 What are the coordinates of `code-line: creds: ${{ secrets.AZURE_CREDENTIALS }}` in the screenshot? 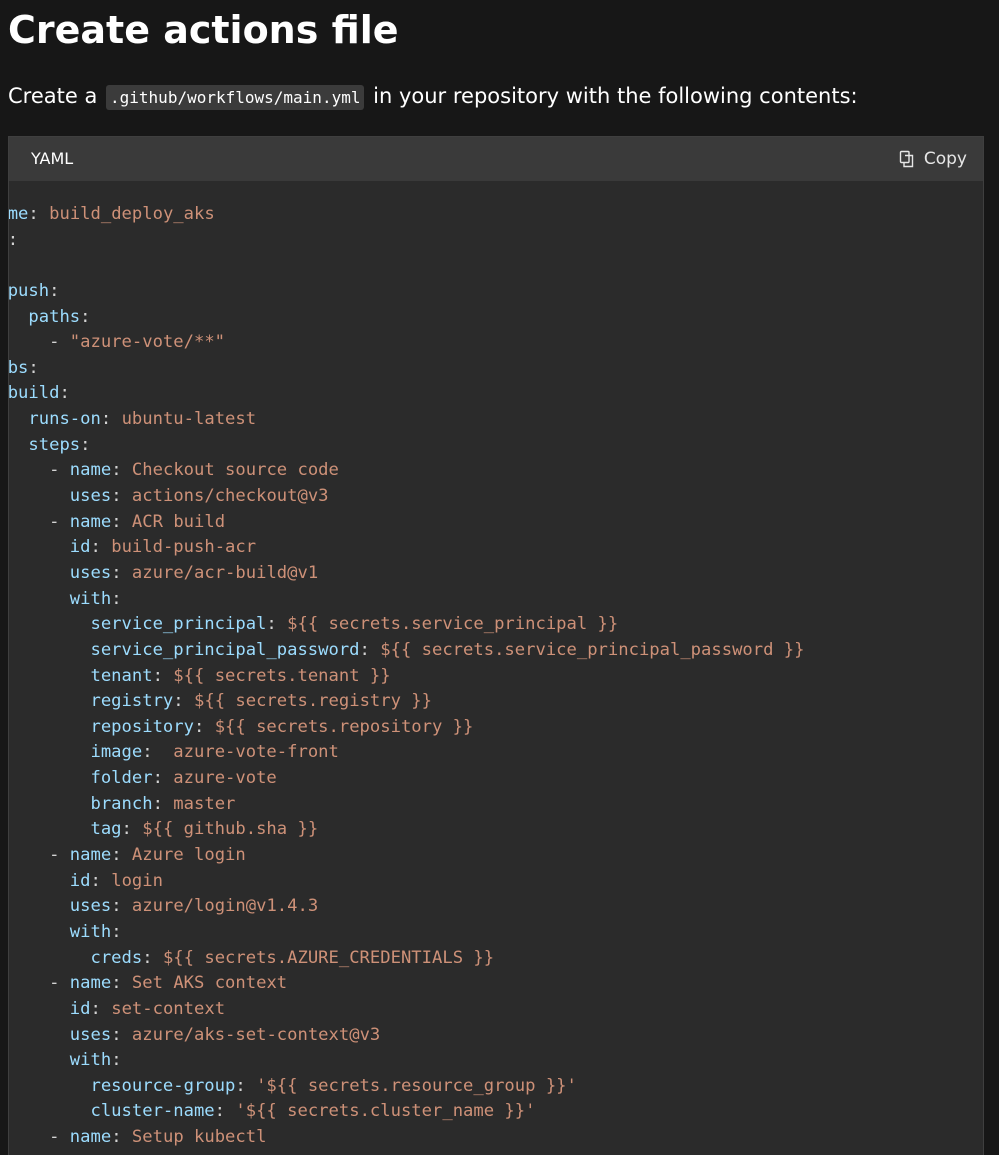 It's located at (407, 959).